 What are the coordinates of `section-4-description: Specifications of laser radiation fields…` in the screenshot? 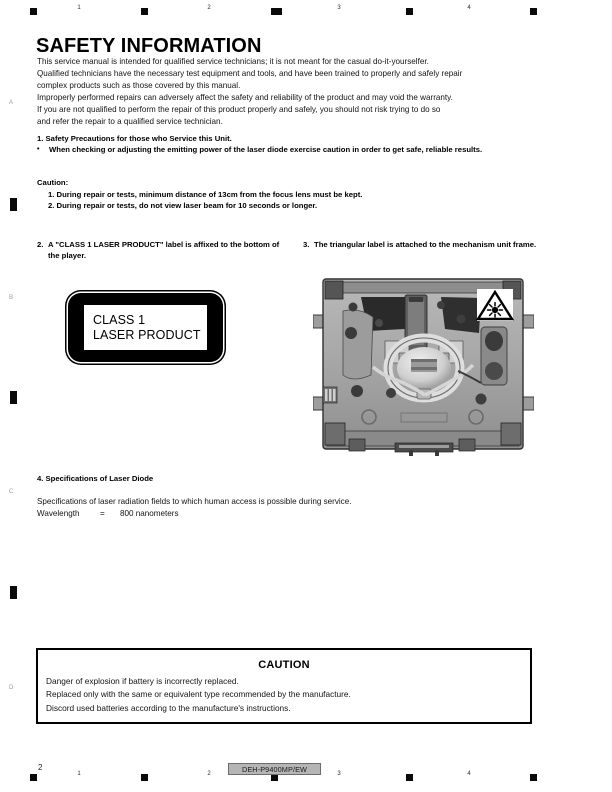 It's located at (194, 501).